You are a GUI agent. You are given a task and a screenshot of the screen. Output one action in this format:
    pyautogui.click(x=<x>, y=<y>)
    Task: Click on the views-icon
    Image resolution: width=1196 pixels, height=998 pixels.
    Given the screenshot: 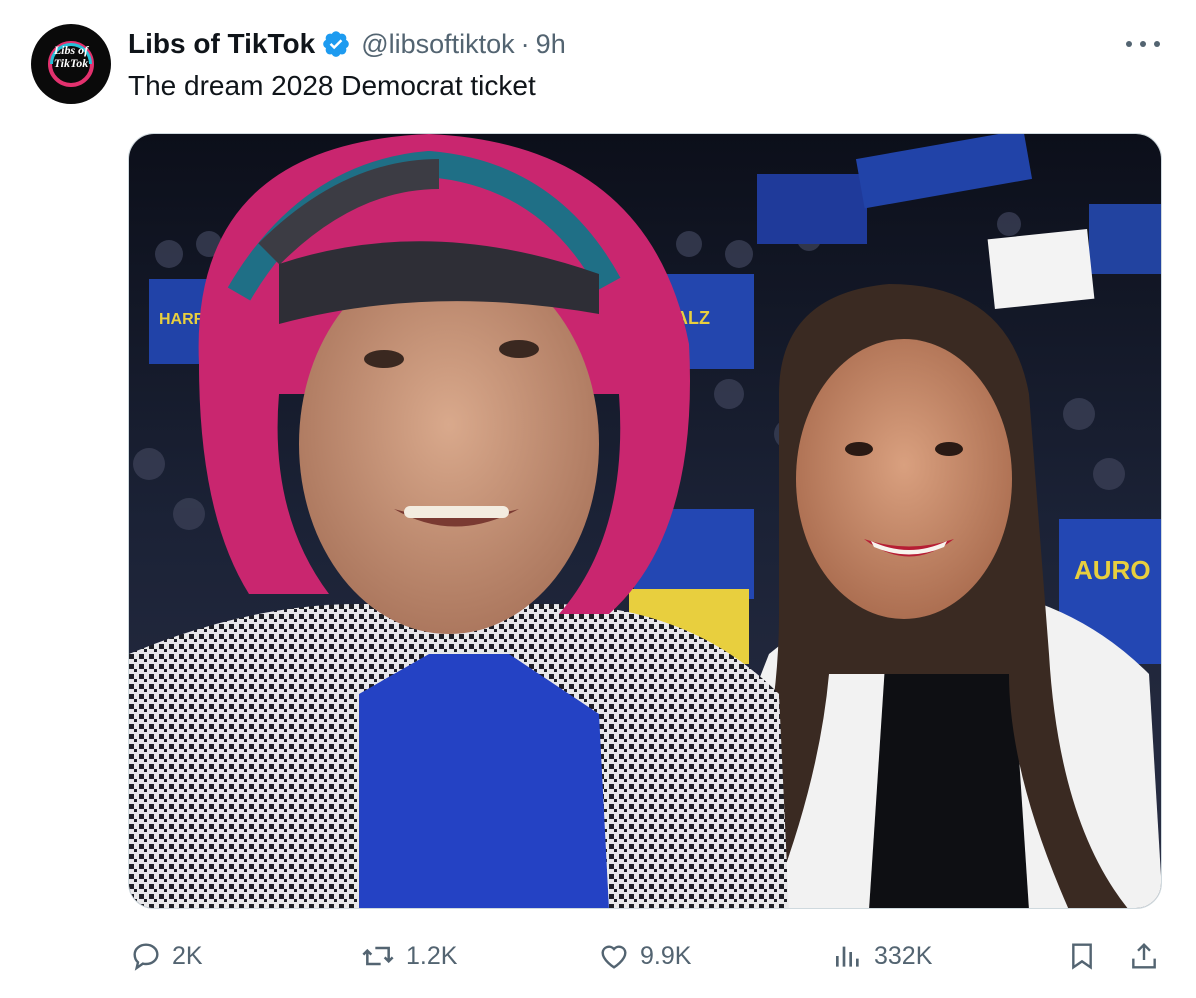 What is the action you would take?
    pyautogui.click(x=847, y=956)
    